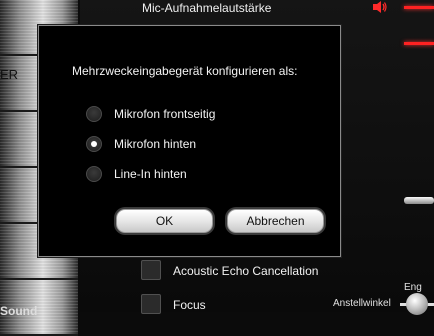  I want to click on radio-label: Mikrofon frontseitig, so click(165, 114).